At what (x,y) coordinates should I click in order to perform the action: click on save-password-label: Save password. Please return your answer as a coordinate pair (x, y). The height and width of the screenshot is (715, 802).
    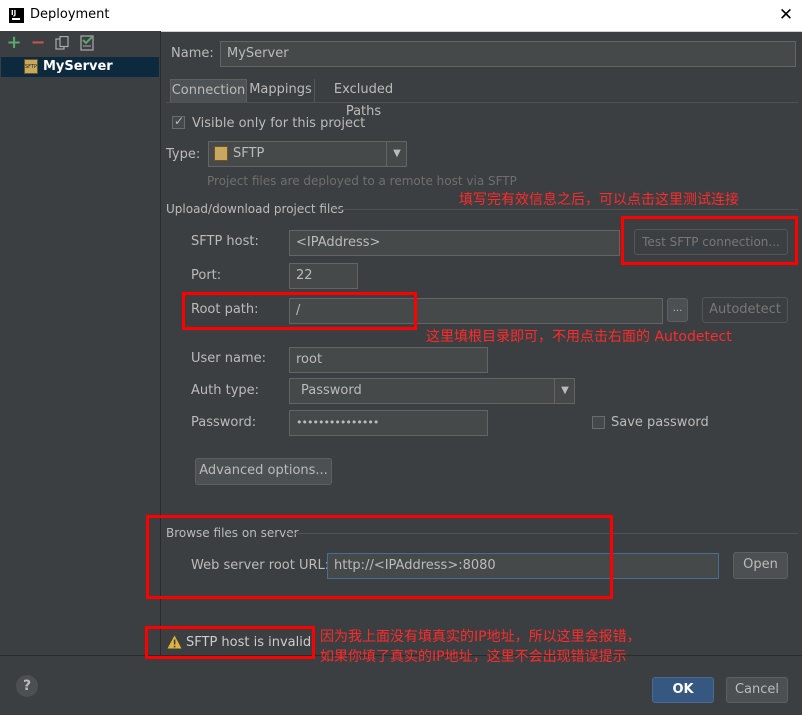
    Looking at the image, I should click on (660, 422).